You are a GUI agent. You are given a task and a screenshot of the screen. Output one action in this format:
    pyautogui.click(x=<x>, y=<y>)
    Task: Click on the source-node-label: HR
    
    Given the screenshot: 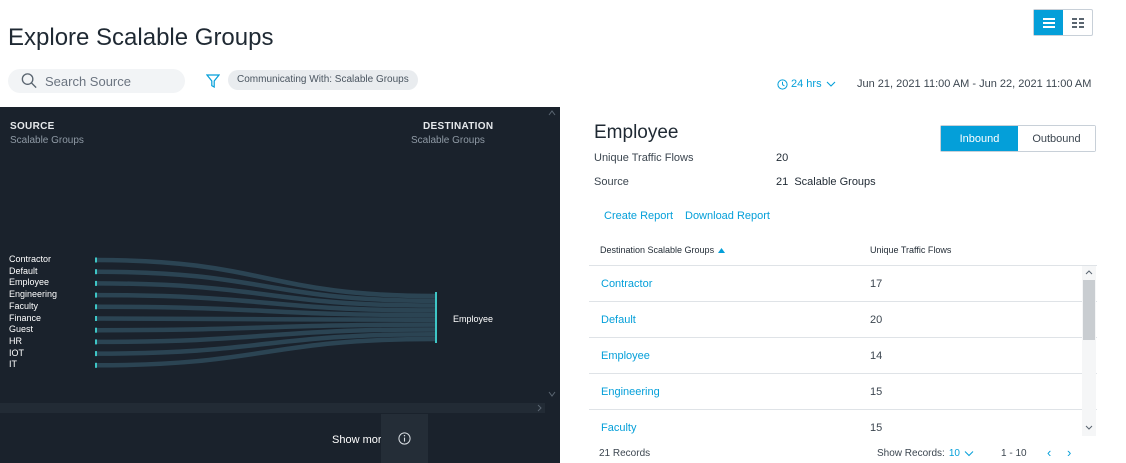 What is the action you would take?
    pyautogui.click(x=15, y=341)
    